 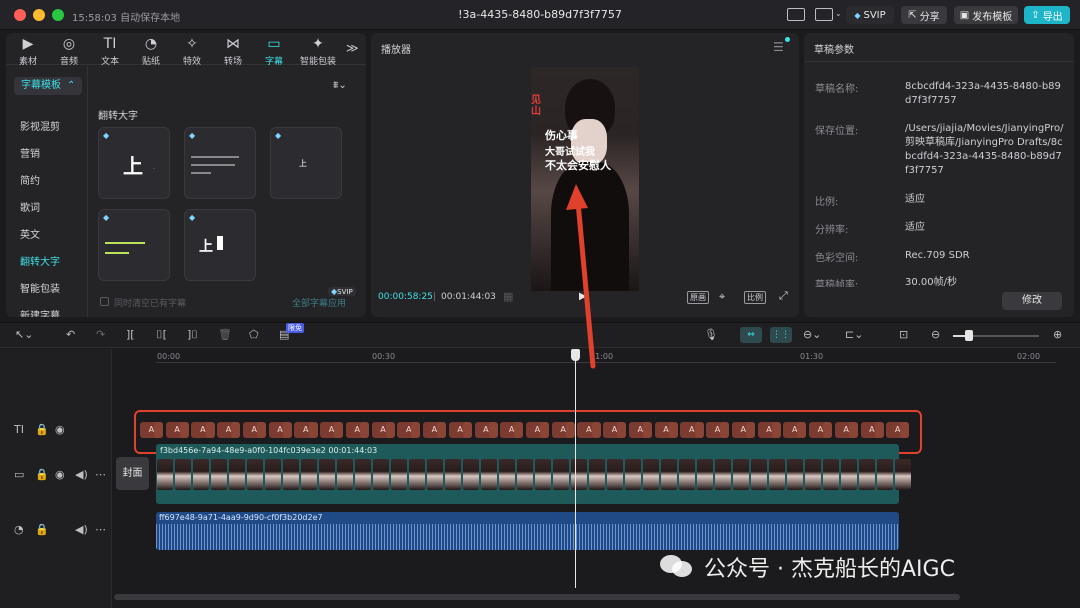 I want to click on microphone-icon: 🎙, so click(x=711, y=334).